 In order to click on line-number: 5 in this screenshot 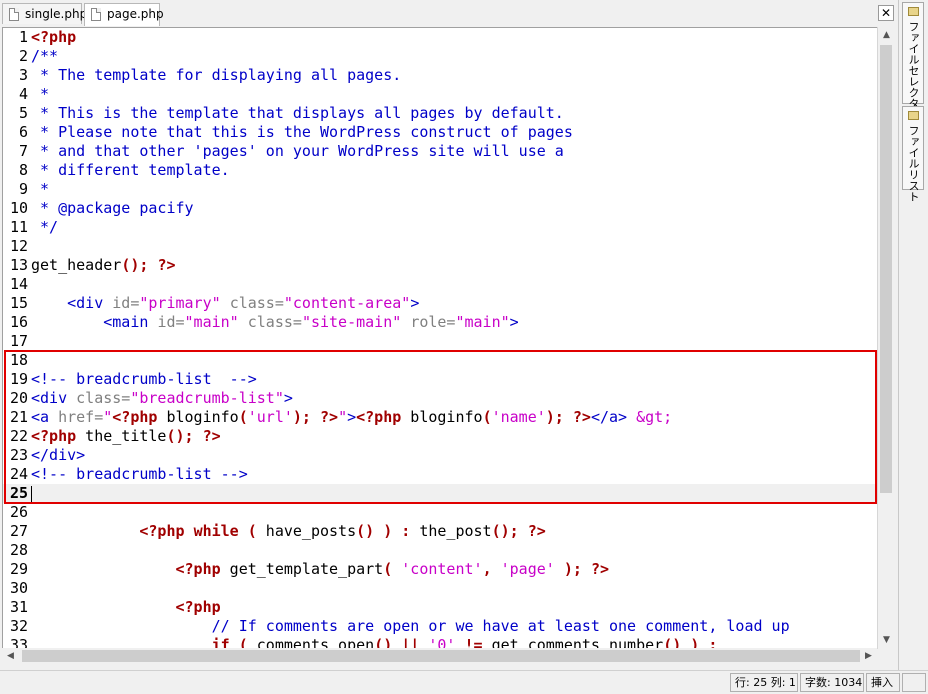, I will do `click(23, 113)`.